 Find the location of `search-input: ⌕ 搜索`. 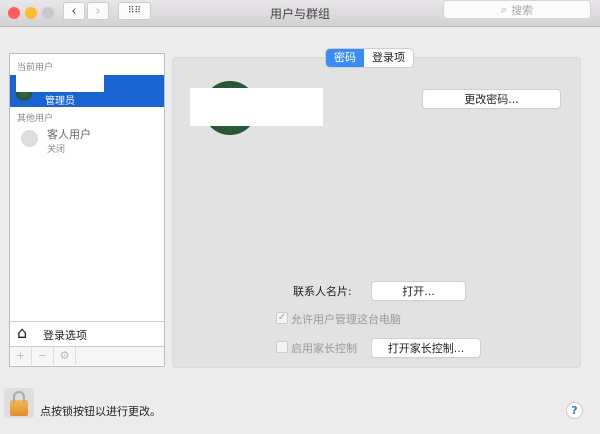

search-input: ⌕ 搜索 is located at coordinates (517, 9).